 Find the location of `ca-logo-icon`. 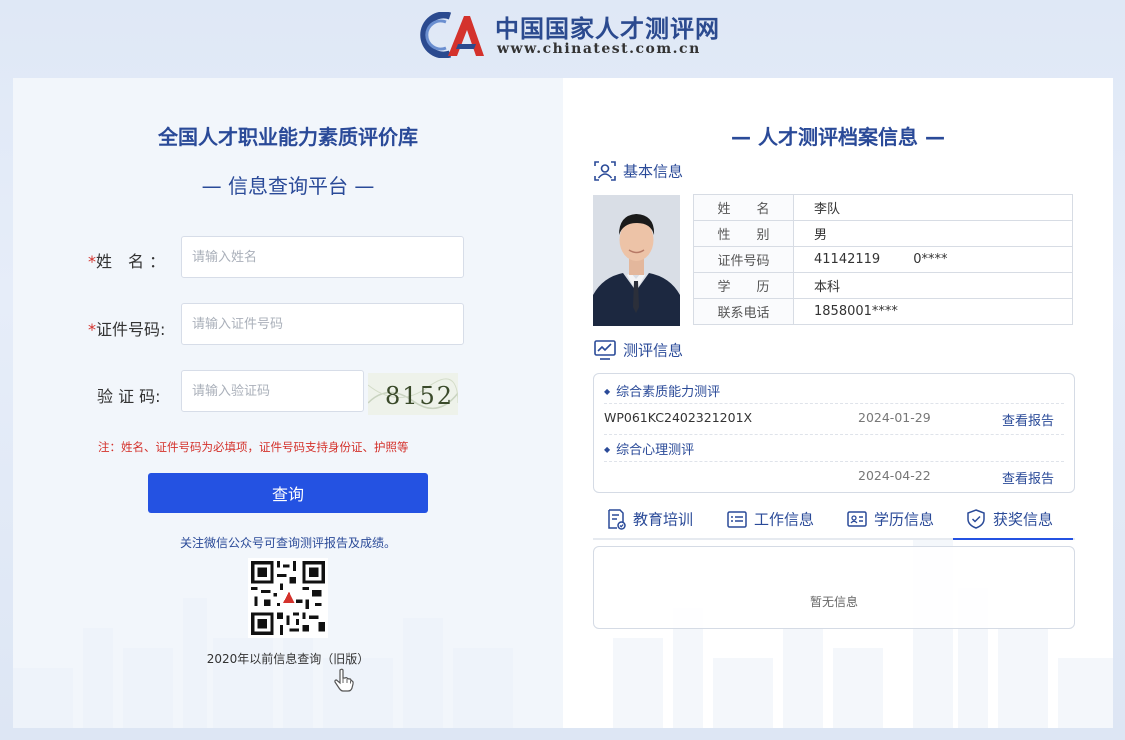

ca-logo-icon is located at coordinates (453, 35).